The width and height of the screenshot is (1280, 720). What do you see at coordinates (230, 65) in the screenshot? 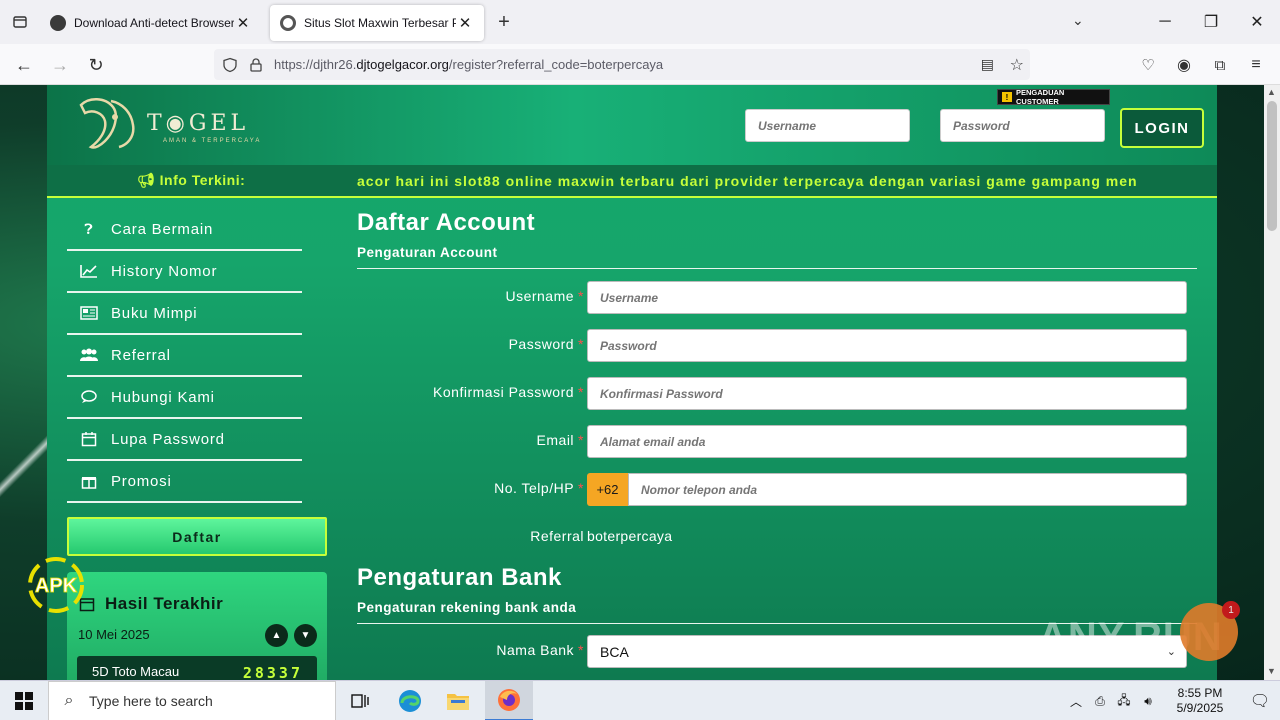
I see `shield-icon` at bounding box center [230, 65].